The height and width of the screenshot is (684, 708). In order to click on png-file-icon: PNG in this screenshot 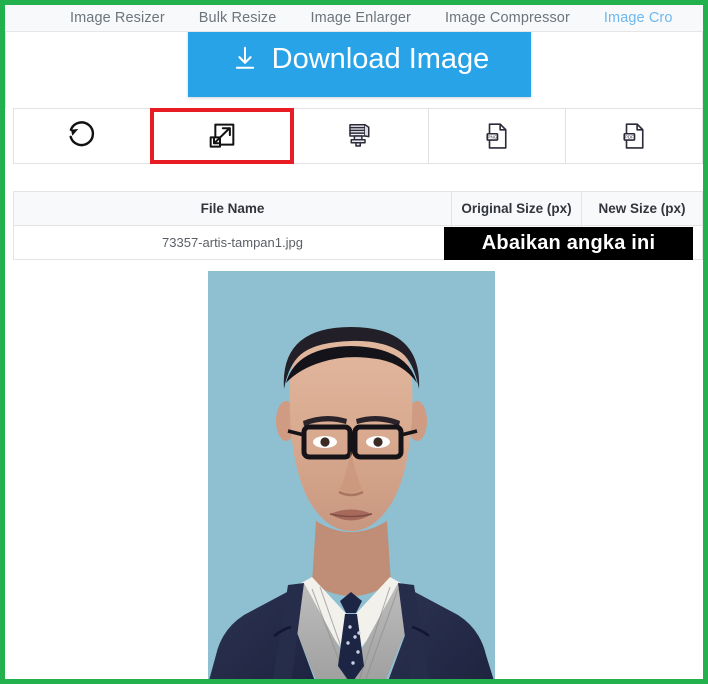, I will do `click(497, 136)`.